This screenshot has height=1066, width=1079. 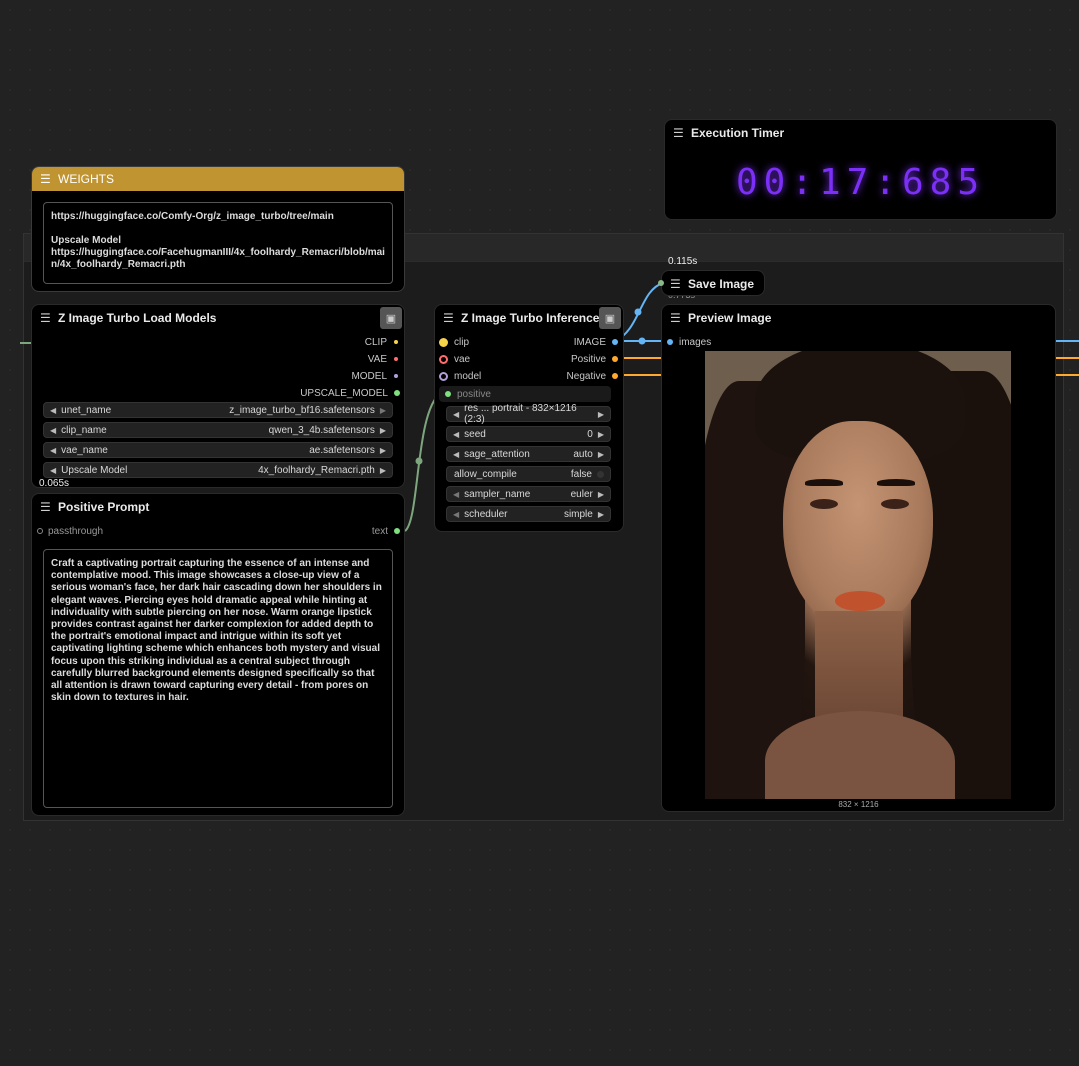 What do you see at coordinates (369, 376) in the screenshot?
I see `output-model-label: MODEL` at bounding box center [369, 376].